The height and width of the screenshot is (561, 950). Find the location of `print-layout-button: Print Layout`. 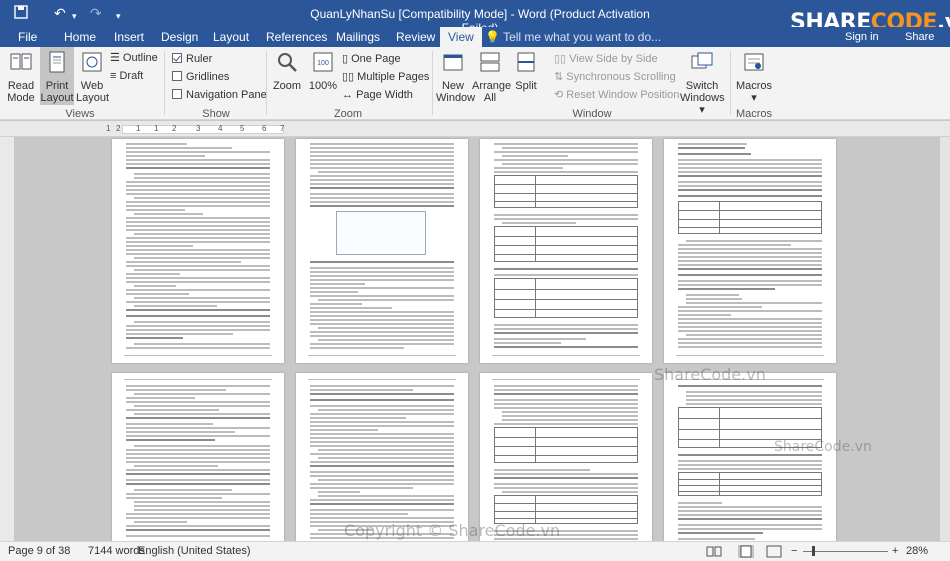

print-layout-button: Print Layout is located at coordinates (57, 76).